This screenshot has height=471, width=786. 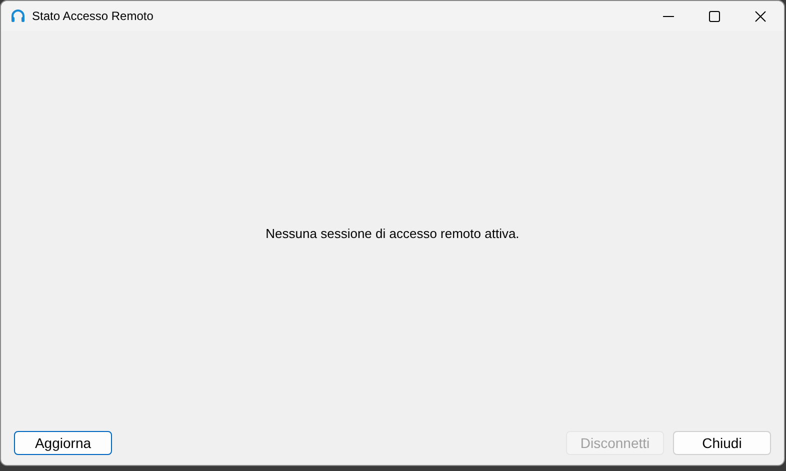 I want to click on status-message: Nessuna sessione di accesso remoto attiva., so click(x=393, y=234).